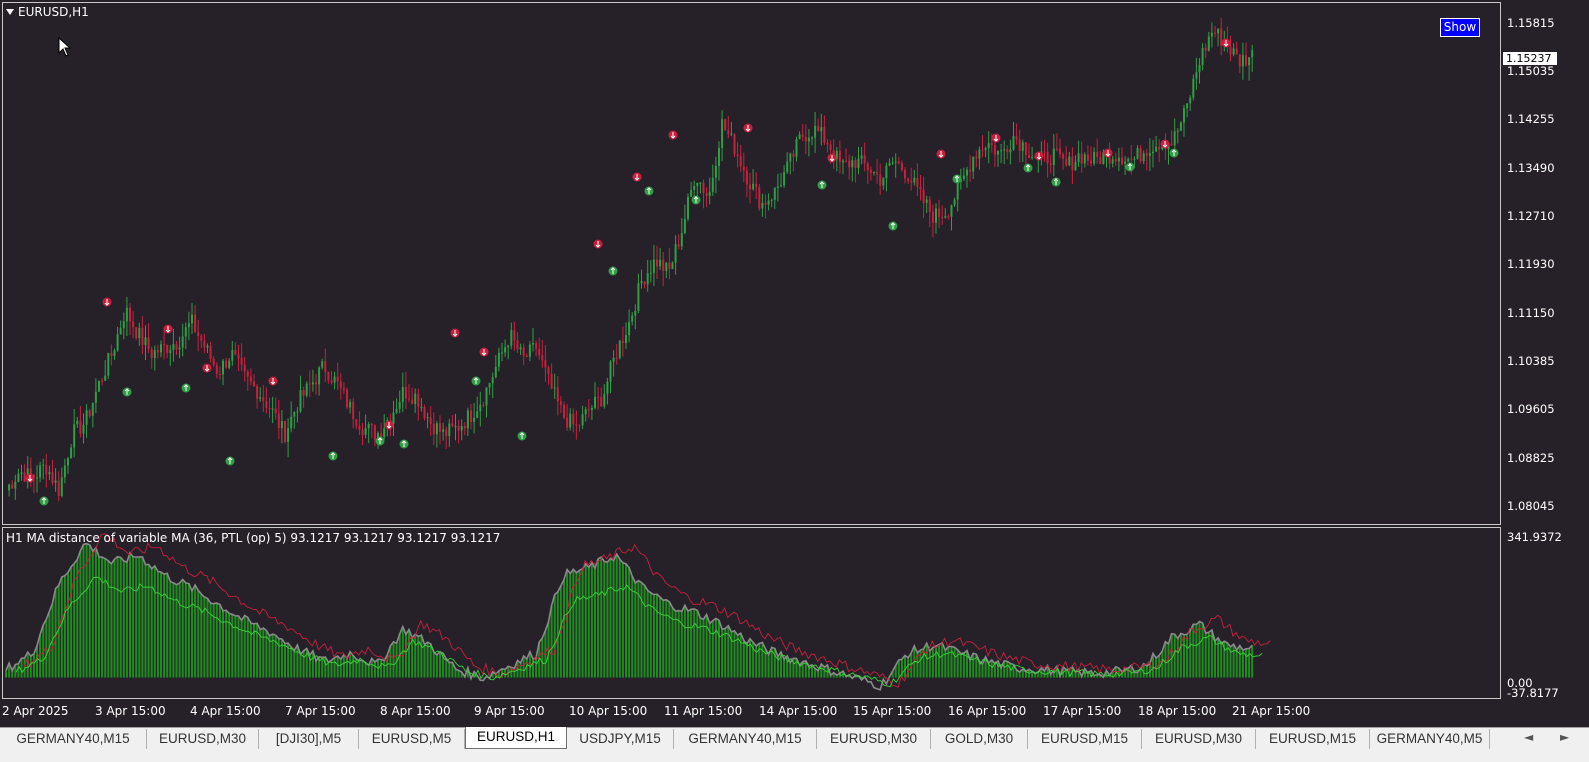 This screenshot has height=762, width=1589. What do you see at coordinates (10, 12) in the screenshot?
I see `dropdown-triangle-icon` at bounding box center [10, 12].